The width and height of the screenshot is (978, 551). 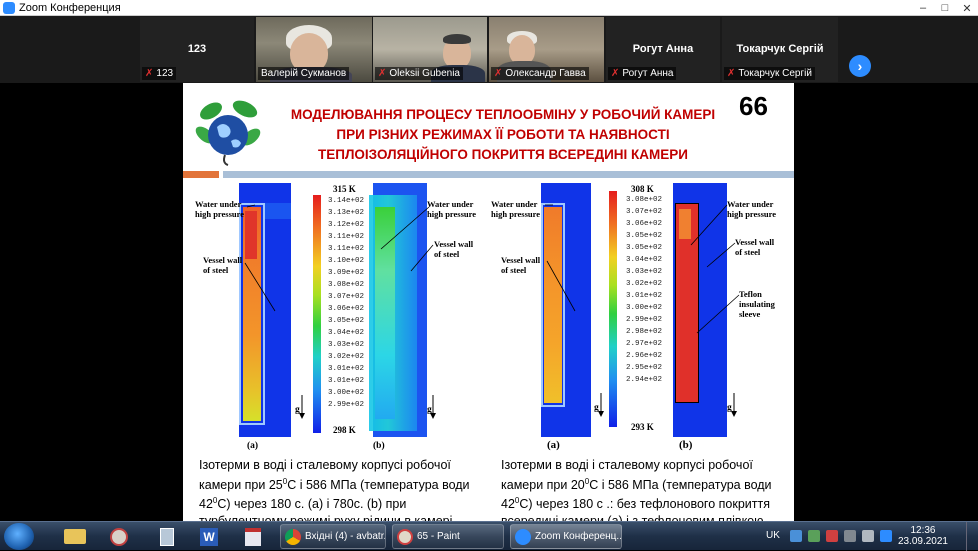 What do you see at coordinates (546, 49) in the screenshot?
I see `participant-tile: ✗ Олександр Гавва` at bounding box center [546, 49].